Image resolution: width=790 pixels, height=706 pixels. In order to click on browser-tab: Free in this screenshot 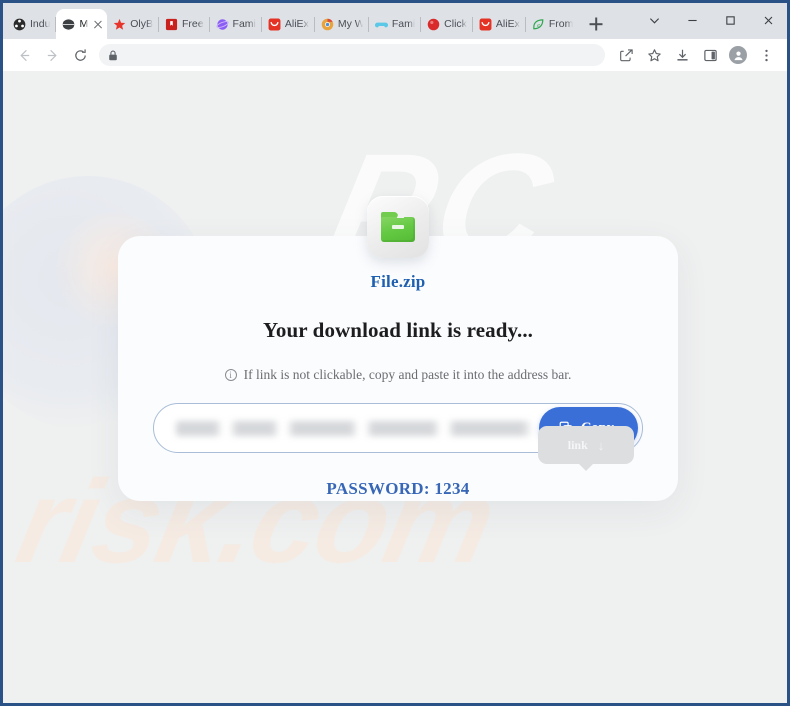, I will do `click(184, 24)`.